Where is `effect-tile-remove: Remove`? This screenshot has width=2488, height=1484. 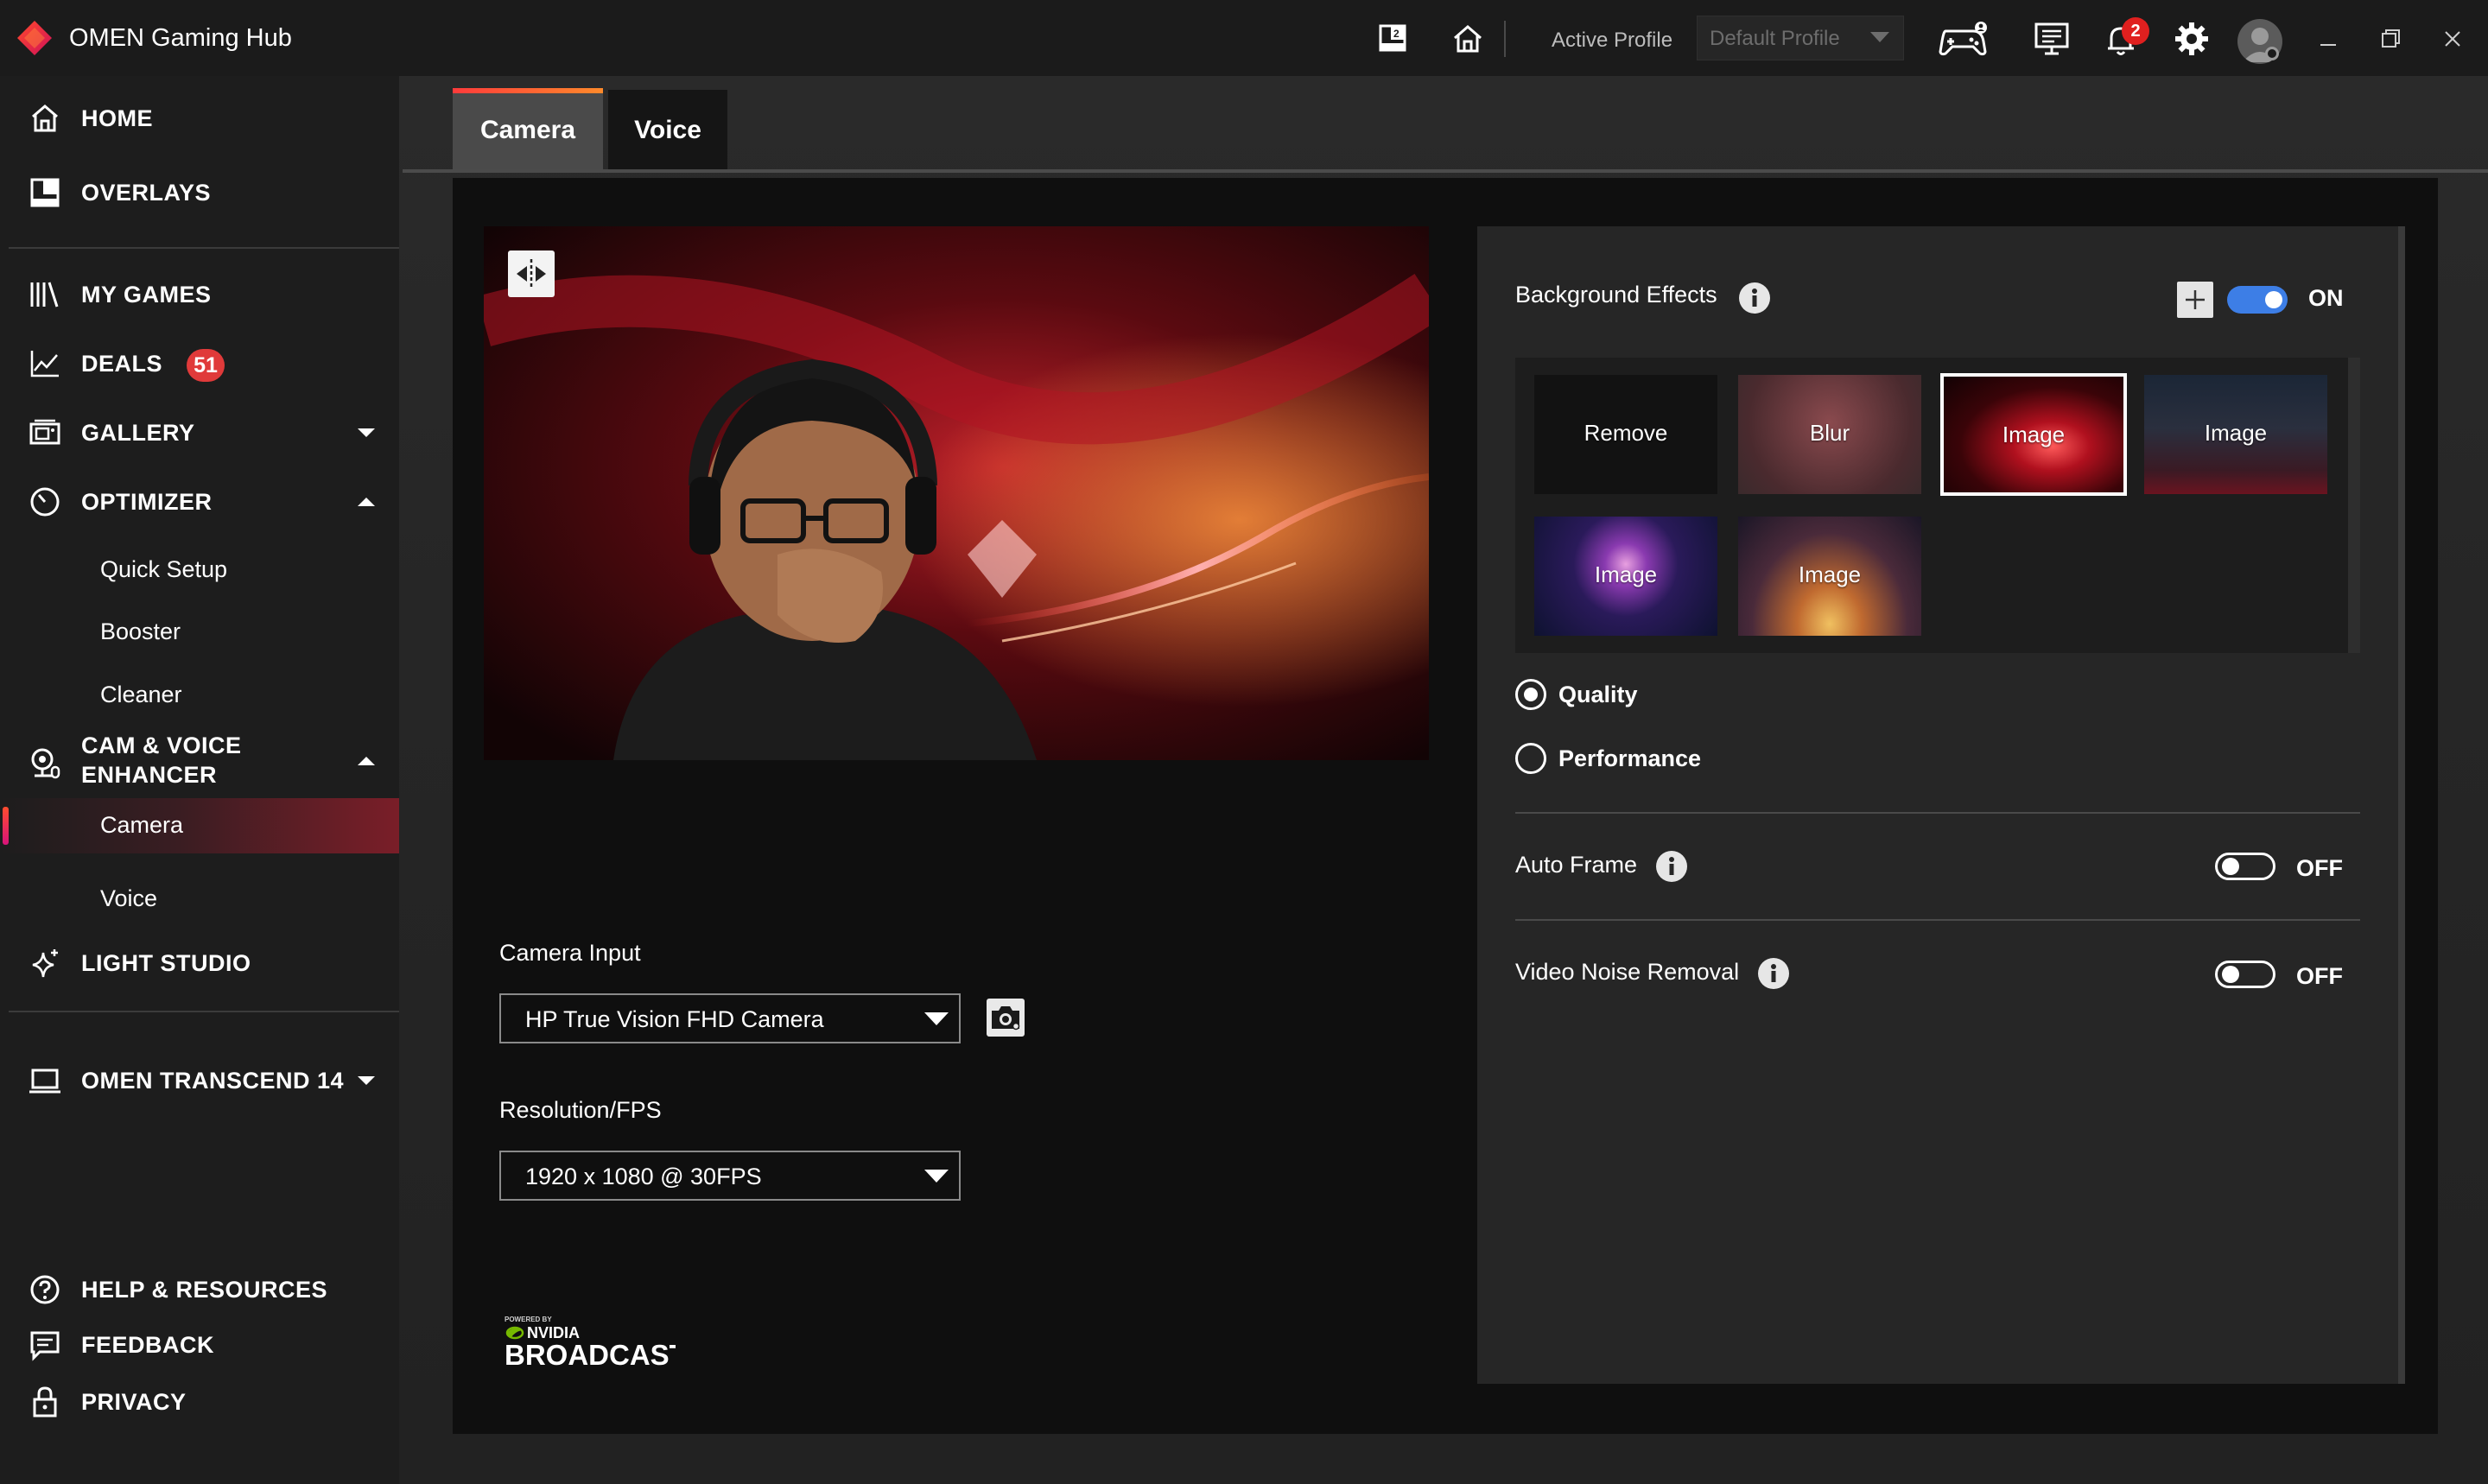
effect-tile-remove: Remove is located at coordinates (1626, 434).